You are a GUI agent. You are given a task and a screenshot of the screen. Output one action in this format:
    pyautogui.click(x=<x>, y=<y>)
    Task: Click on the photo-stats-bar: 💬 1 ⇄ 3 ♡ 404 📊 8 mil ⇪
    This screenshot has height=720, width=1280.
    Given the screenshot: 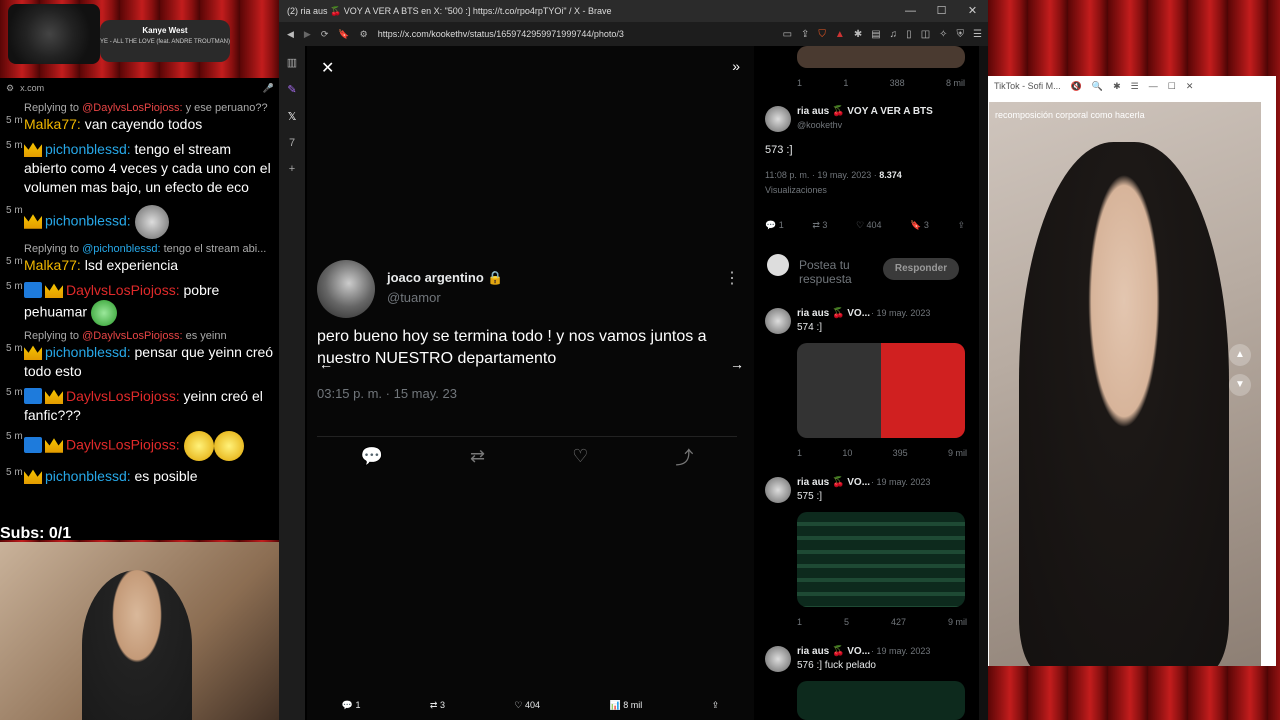 What is the action you would take?
    pyautogui.click(x=530, y=705)
    